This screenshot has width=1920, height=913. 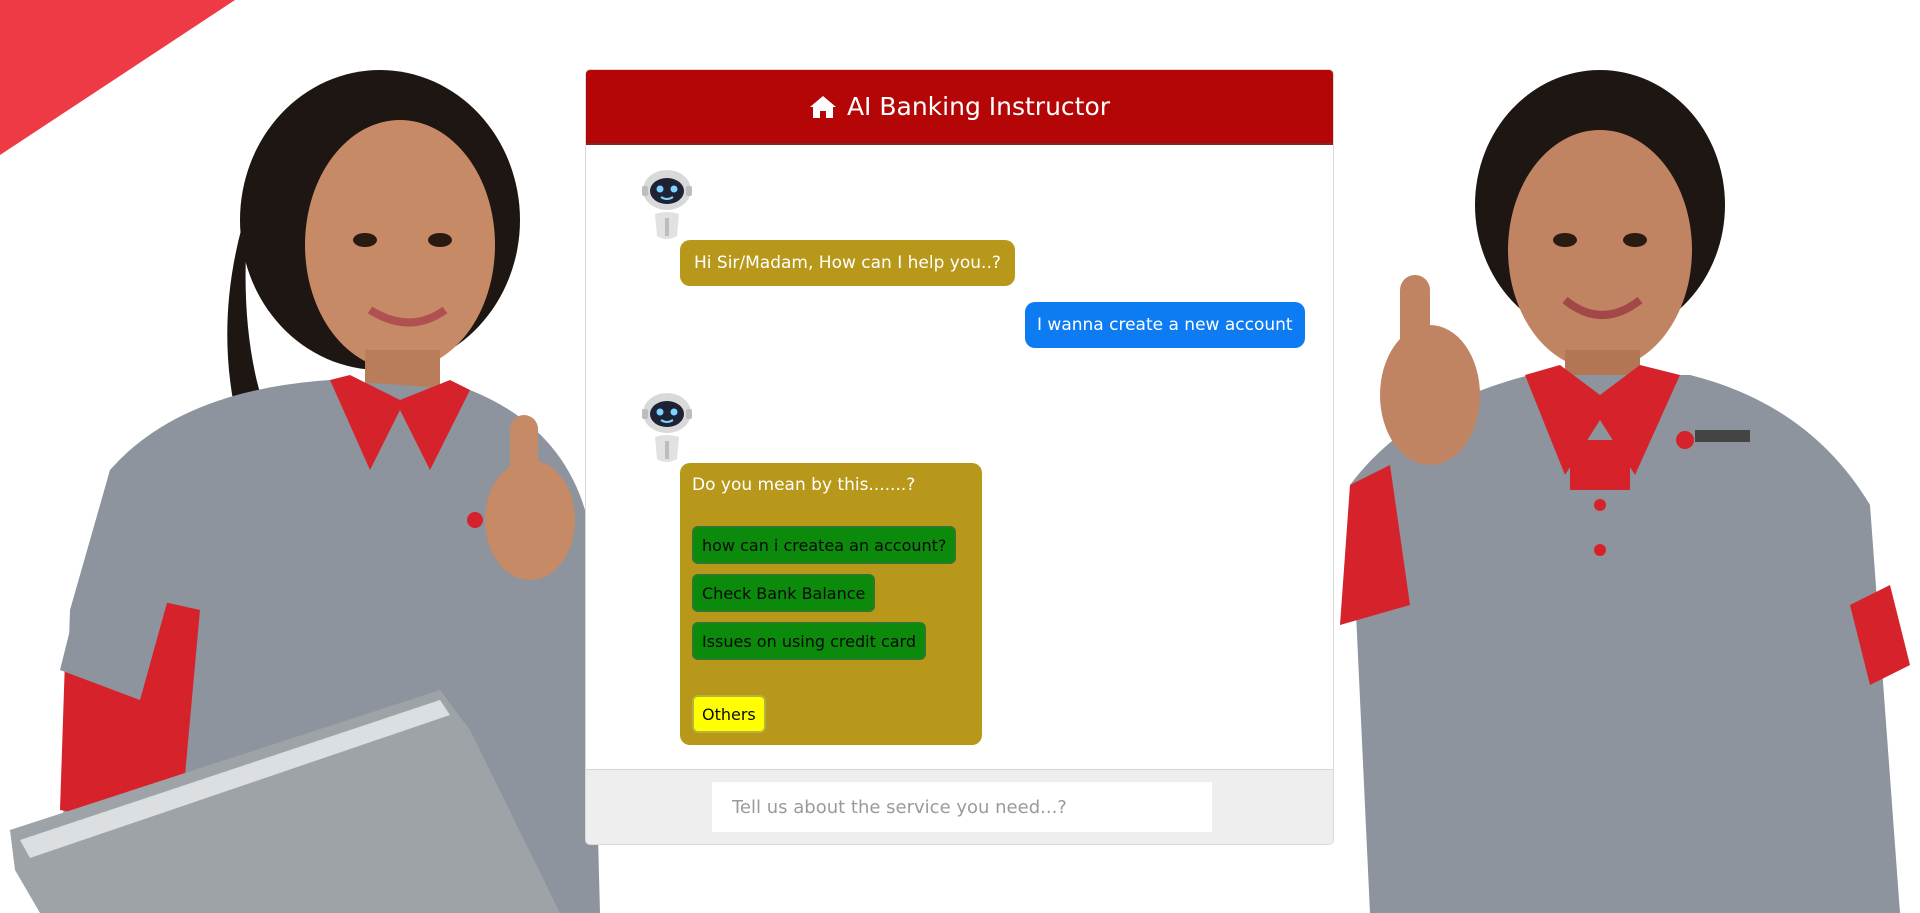 I want to click on suggestion-prompt: Do you mean by this.......?, so click(x=804, y=485).